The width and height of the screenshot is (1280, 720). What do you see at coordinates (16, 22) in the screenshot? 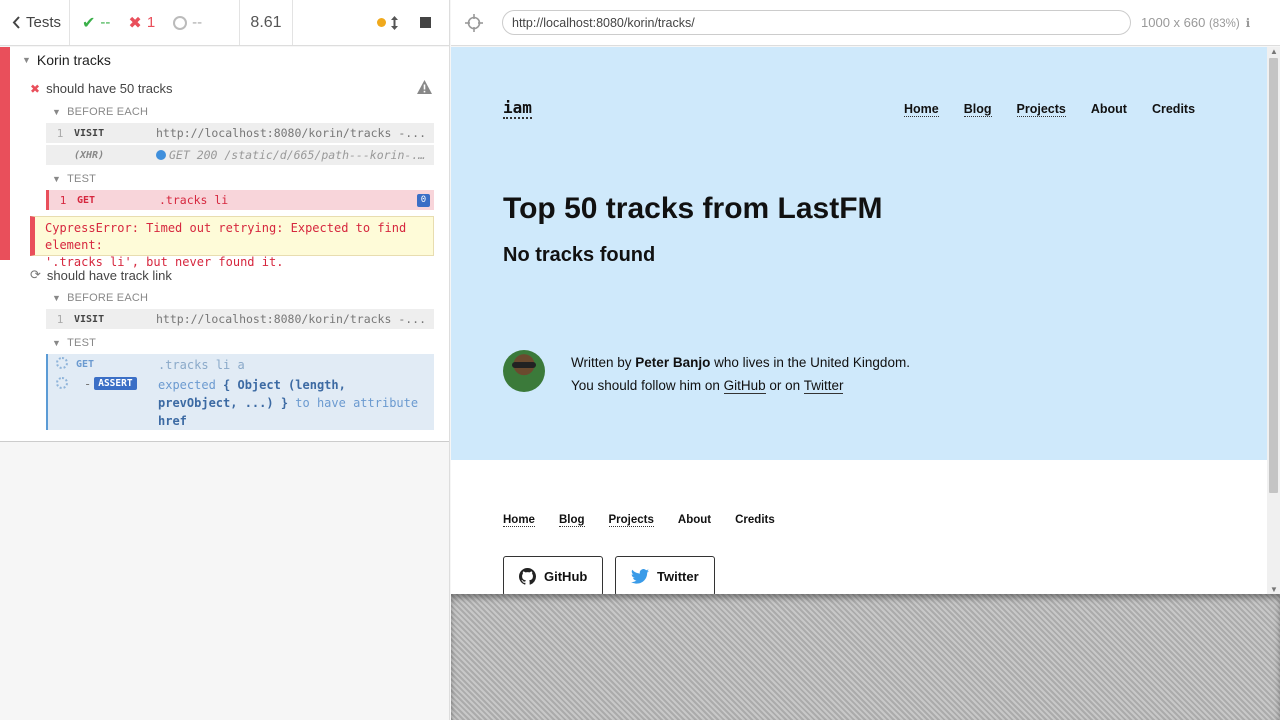
I see `chevron-left-icon` at bounding box center [16, 22].